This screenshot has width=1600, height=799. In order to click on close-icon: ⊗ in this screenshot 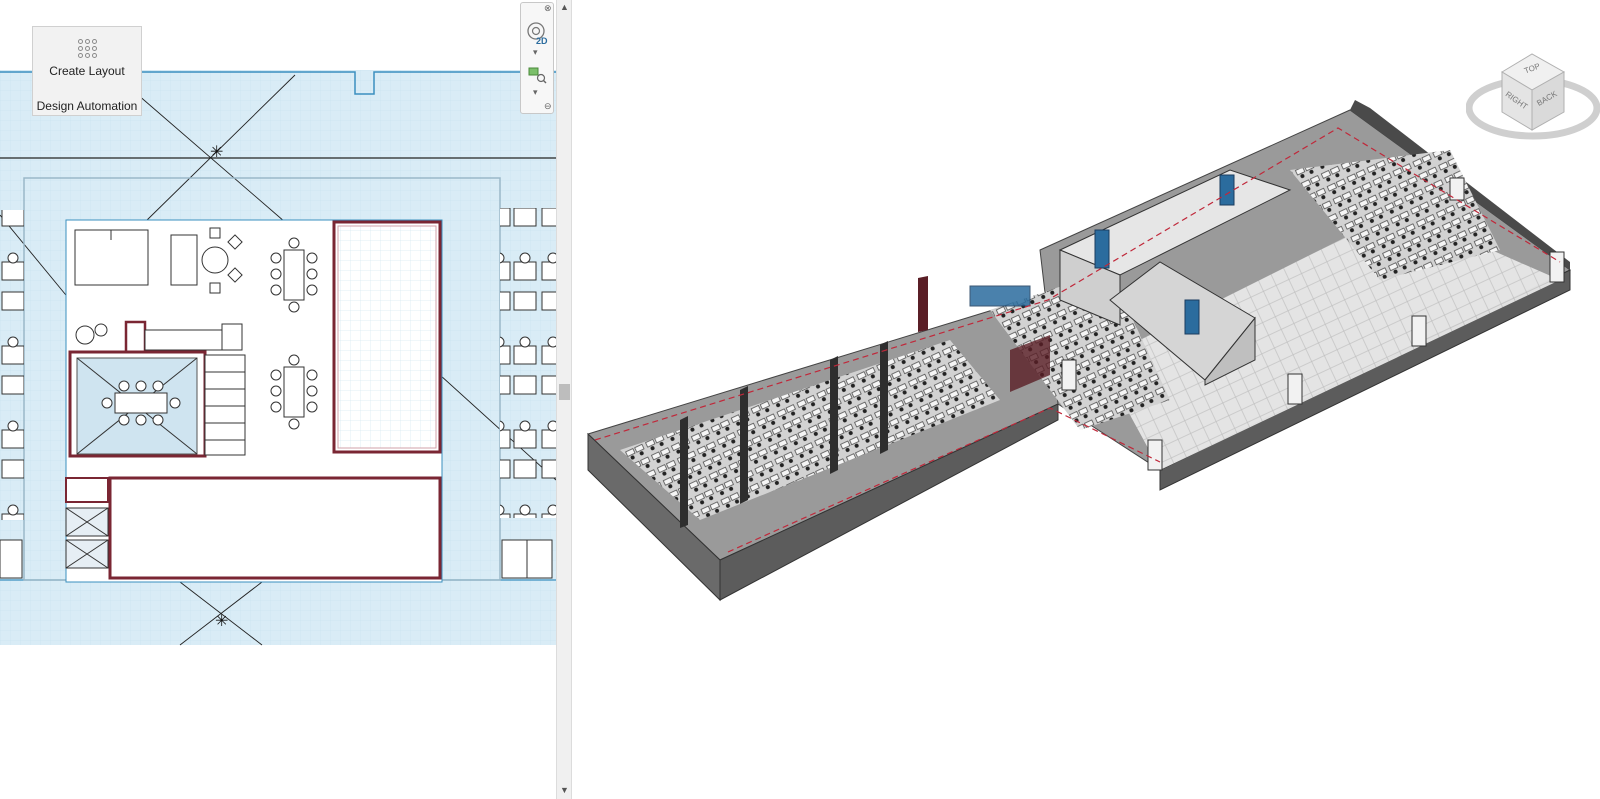, I will do `click(548, 8)`.